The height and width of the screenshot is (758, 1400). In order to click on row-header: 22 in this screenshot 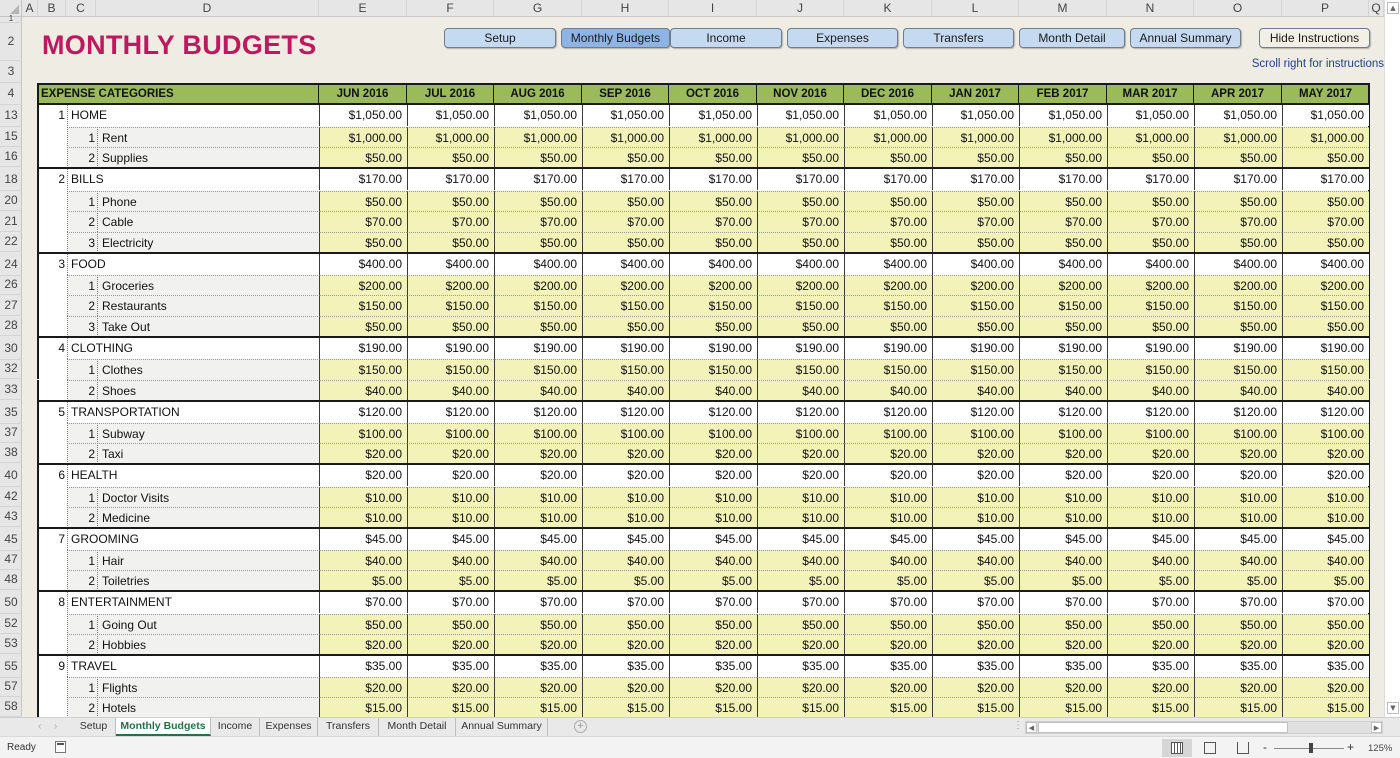, I will do `click(11, 242)`.